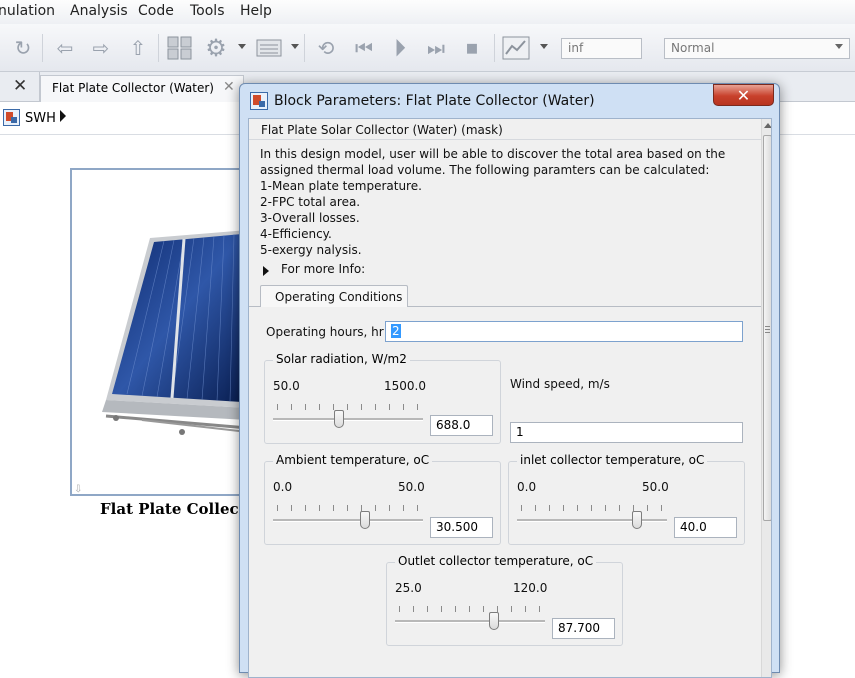 The width and height of the screenshot is (855, 678). Describe the element at coordinates (612, 460) in the screenshot. I see `inlet-temperature-title: inlet collector temperature, oC` at that location.